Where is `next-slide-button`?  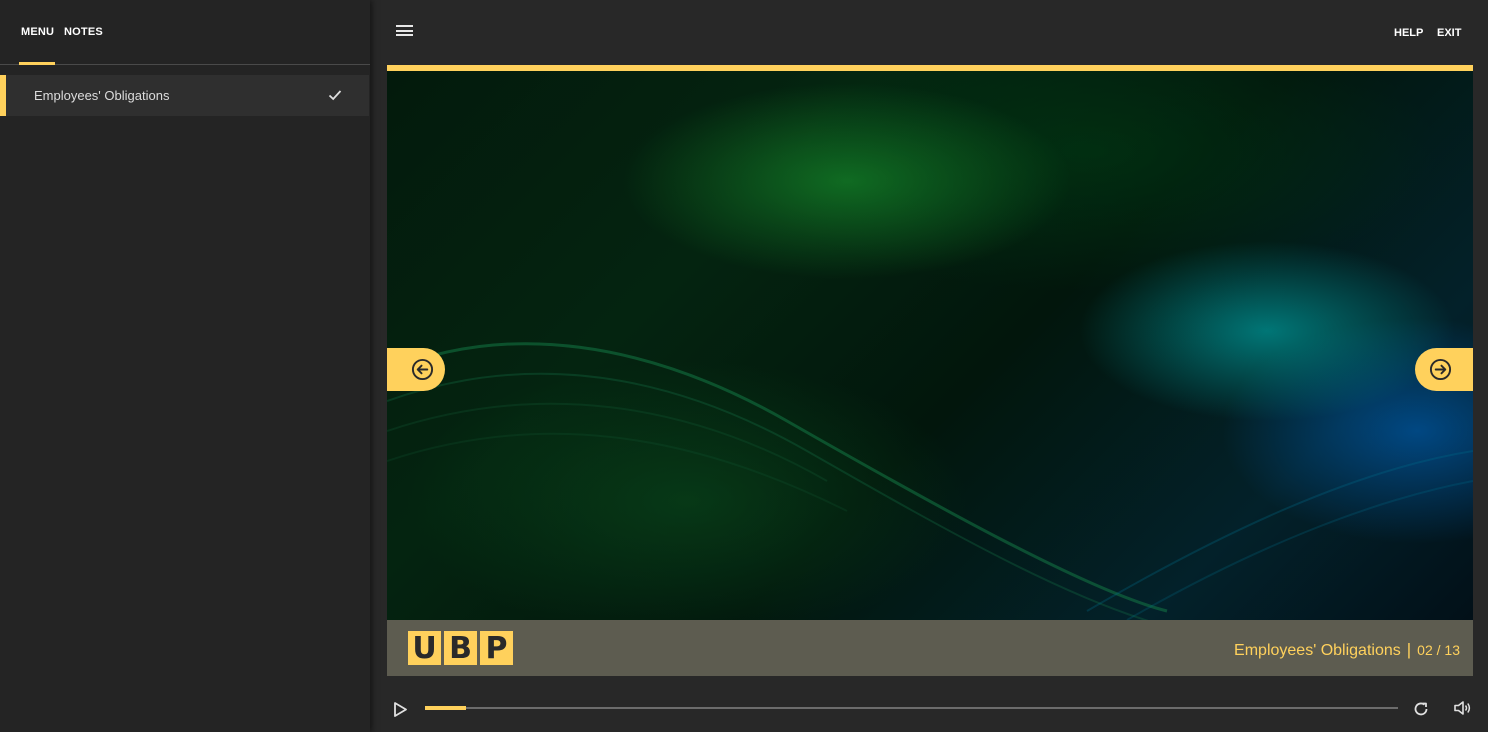 next-slide-button is located at coordinates (1444, 369).